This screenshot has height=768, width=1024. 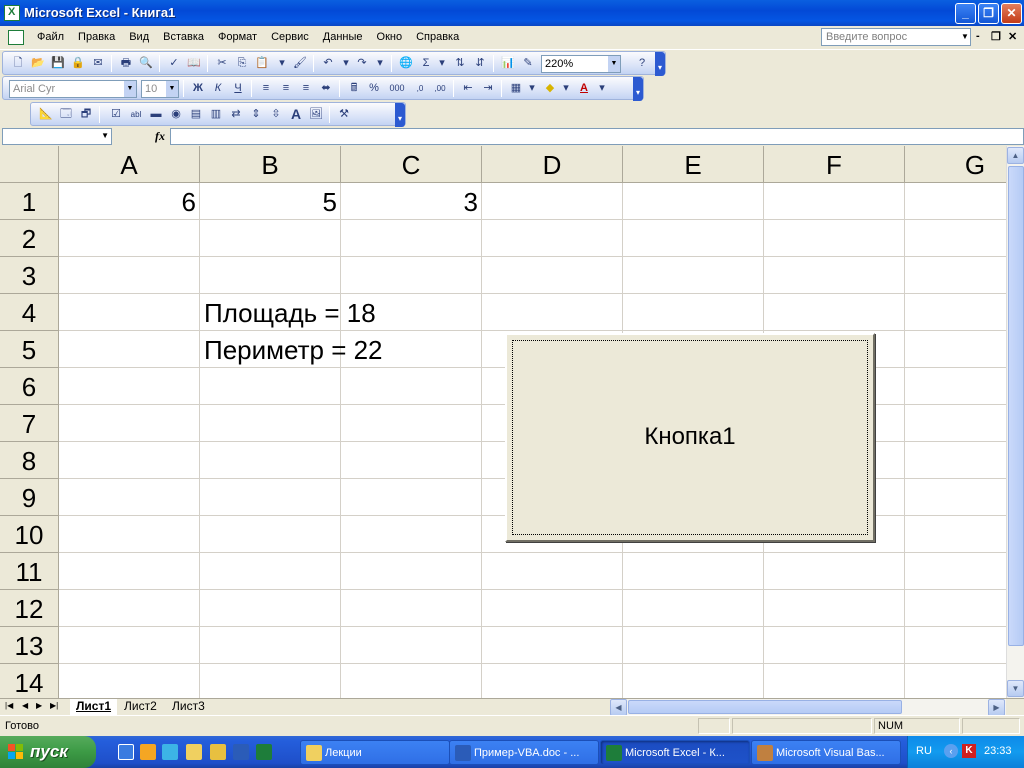 I want to click on row-header-13: 13, so click(x=29, y=645).